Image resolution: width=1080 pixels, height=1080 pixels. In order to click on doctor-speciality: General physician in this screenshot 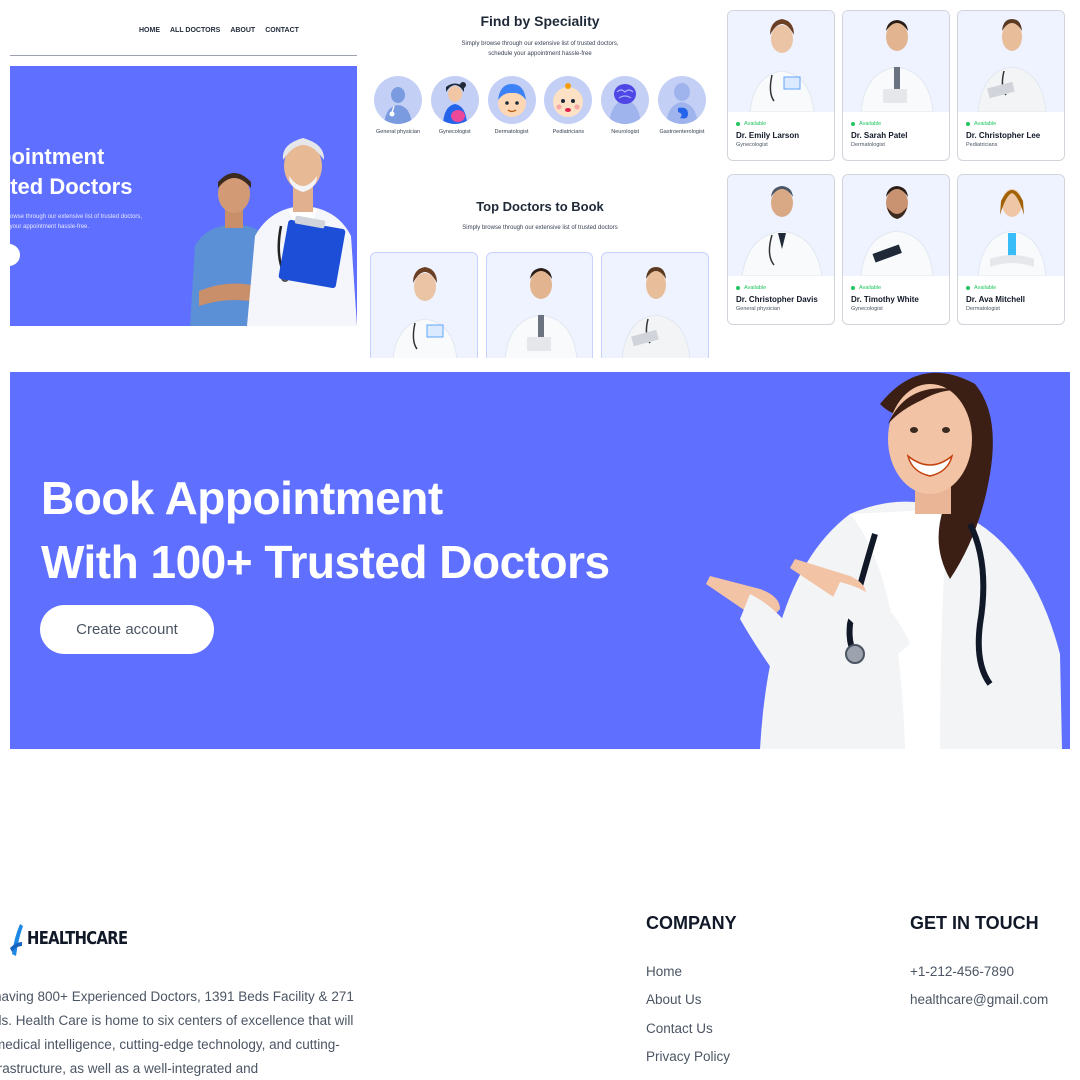, I will do `click(758, 309)`.